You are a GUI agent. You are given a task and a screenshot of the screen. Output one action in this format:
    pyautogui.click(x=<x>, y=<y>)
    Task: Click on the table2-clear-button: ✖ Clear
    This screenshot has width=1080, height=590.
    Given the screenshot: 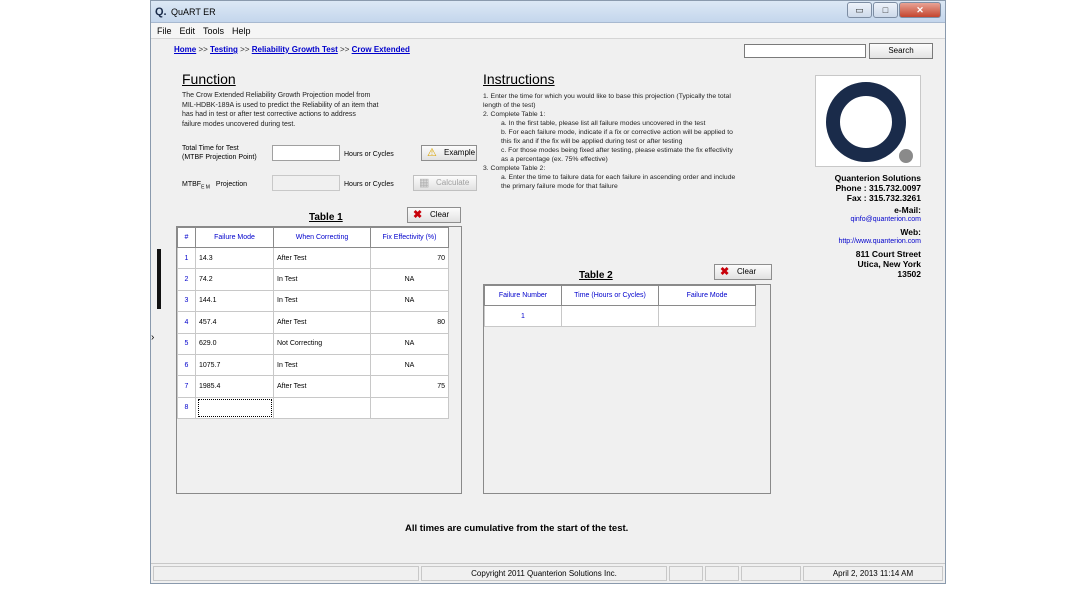 What is the action you would take?
    pyautogui.click(x=743, y=272)
    